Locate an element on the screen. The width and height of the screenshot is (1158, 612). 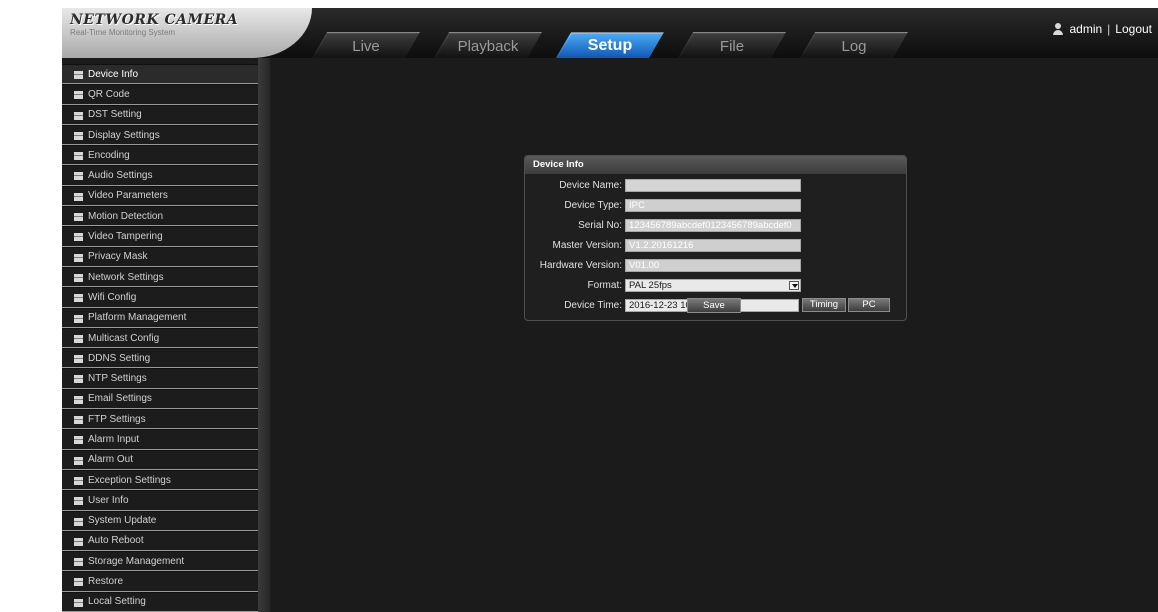
tab-label: Log is located at coordinates (854, 46).